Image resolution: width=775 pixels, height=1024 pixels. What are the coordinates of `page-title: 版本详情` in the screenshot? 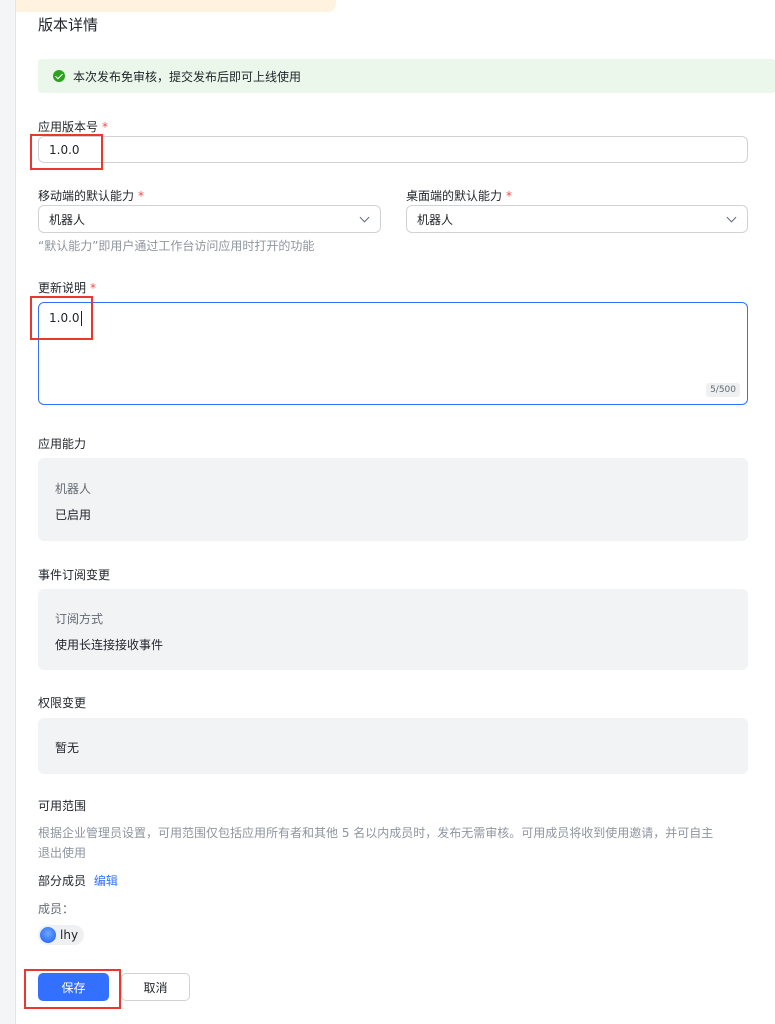 It's located at (68, 25).